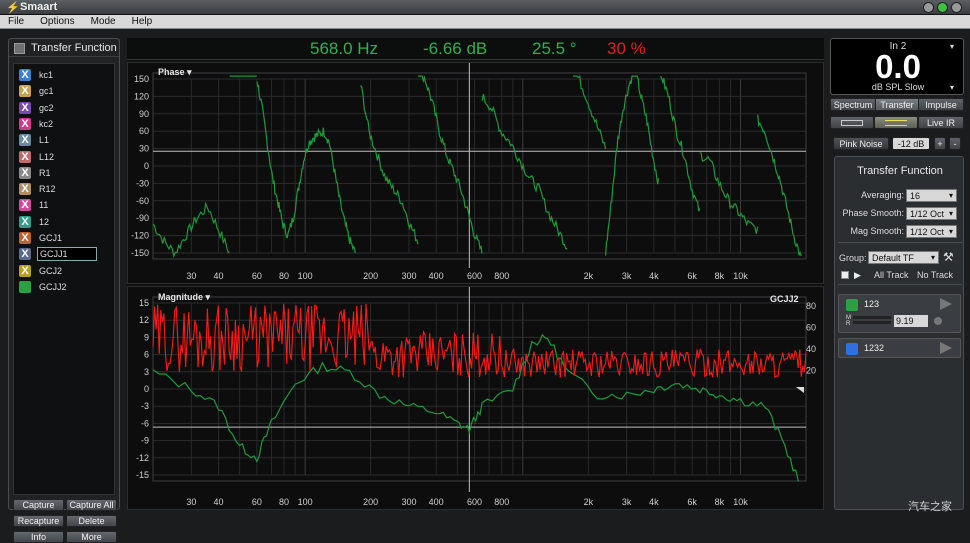 Image resolution: width=970 pixels, height=543 pixels. Describe the element at coordinates (857, 275) in the screenshot. I see `track-play-icon: ▶` at that location.